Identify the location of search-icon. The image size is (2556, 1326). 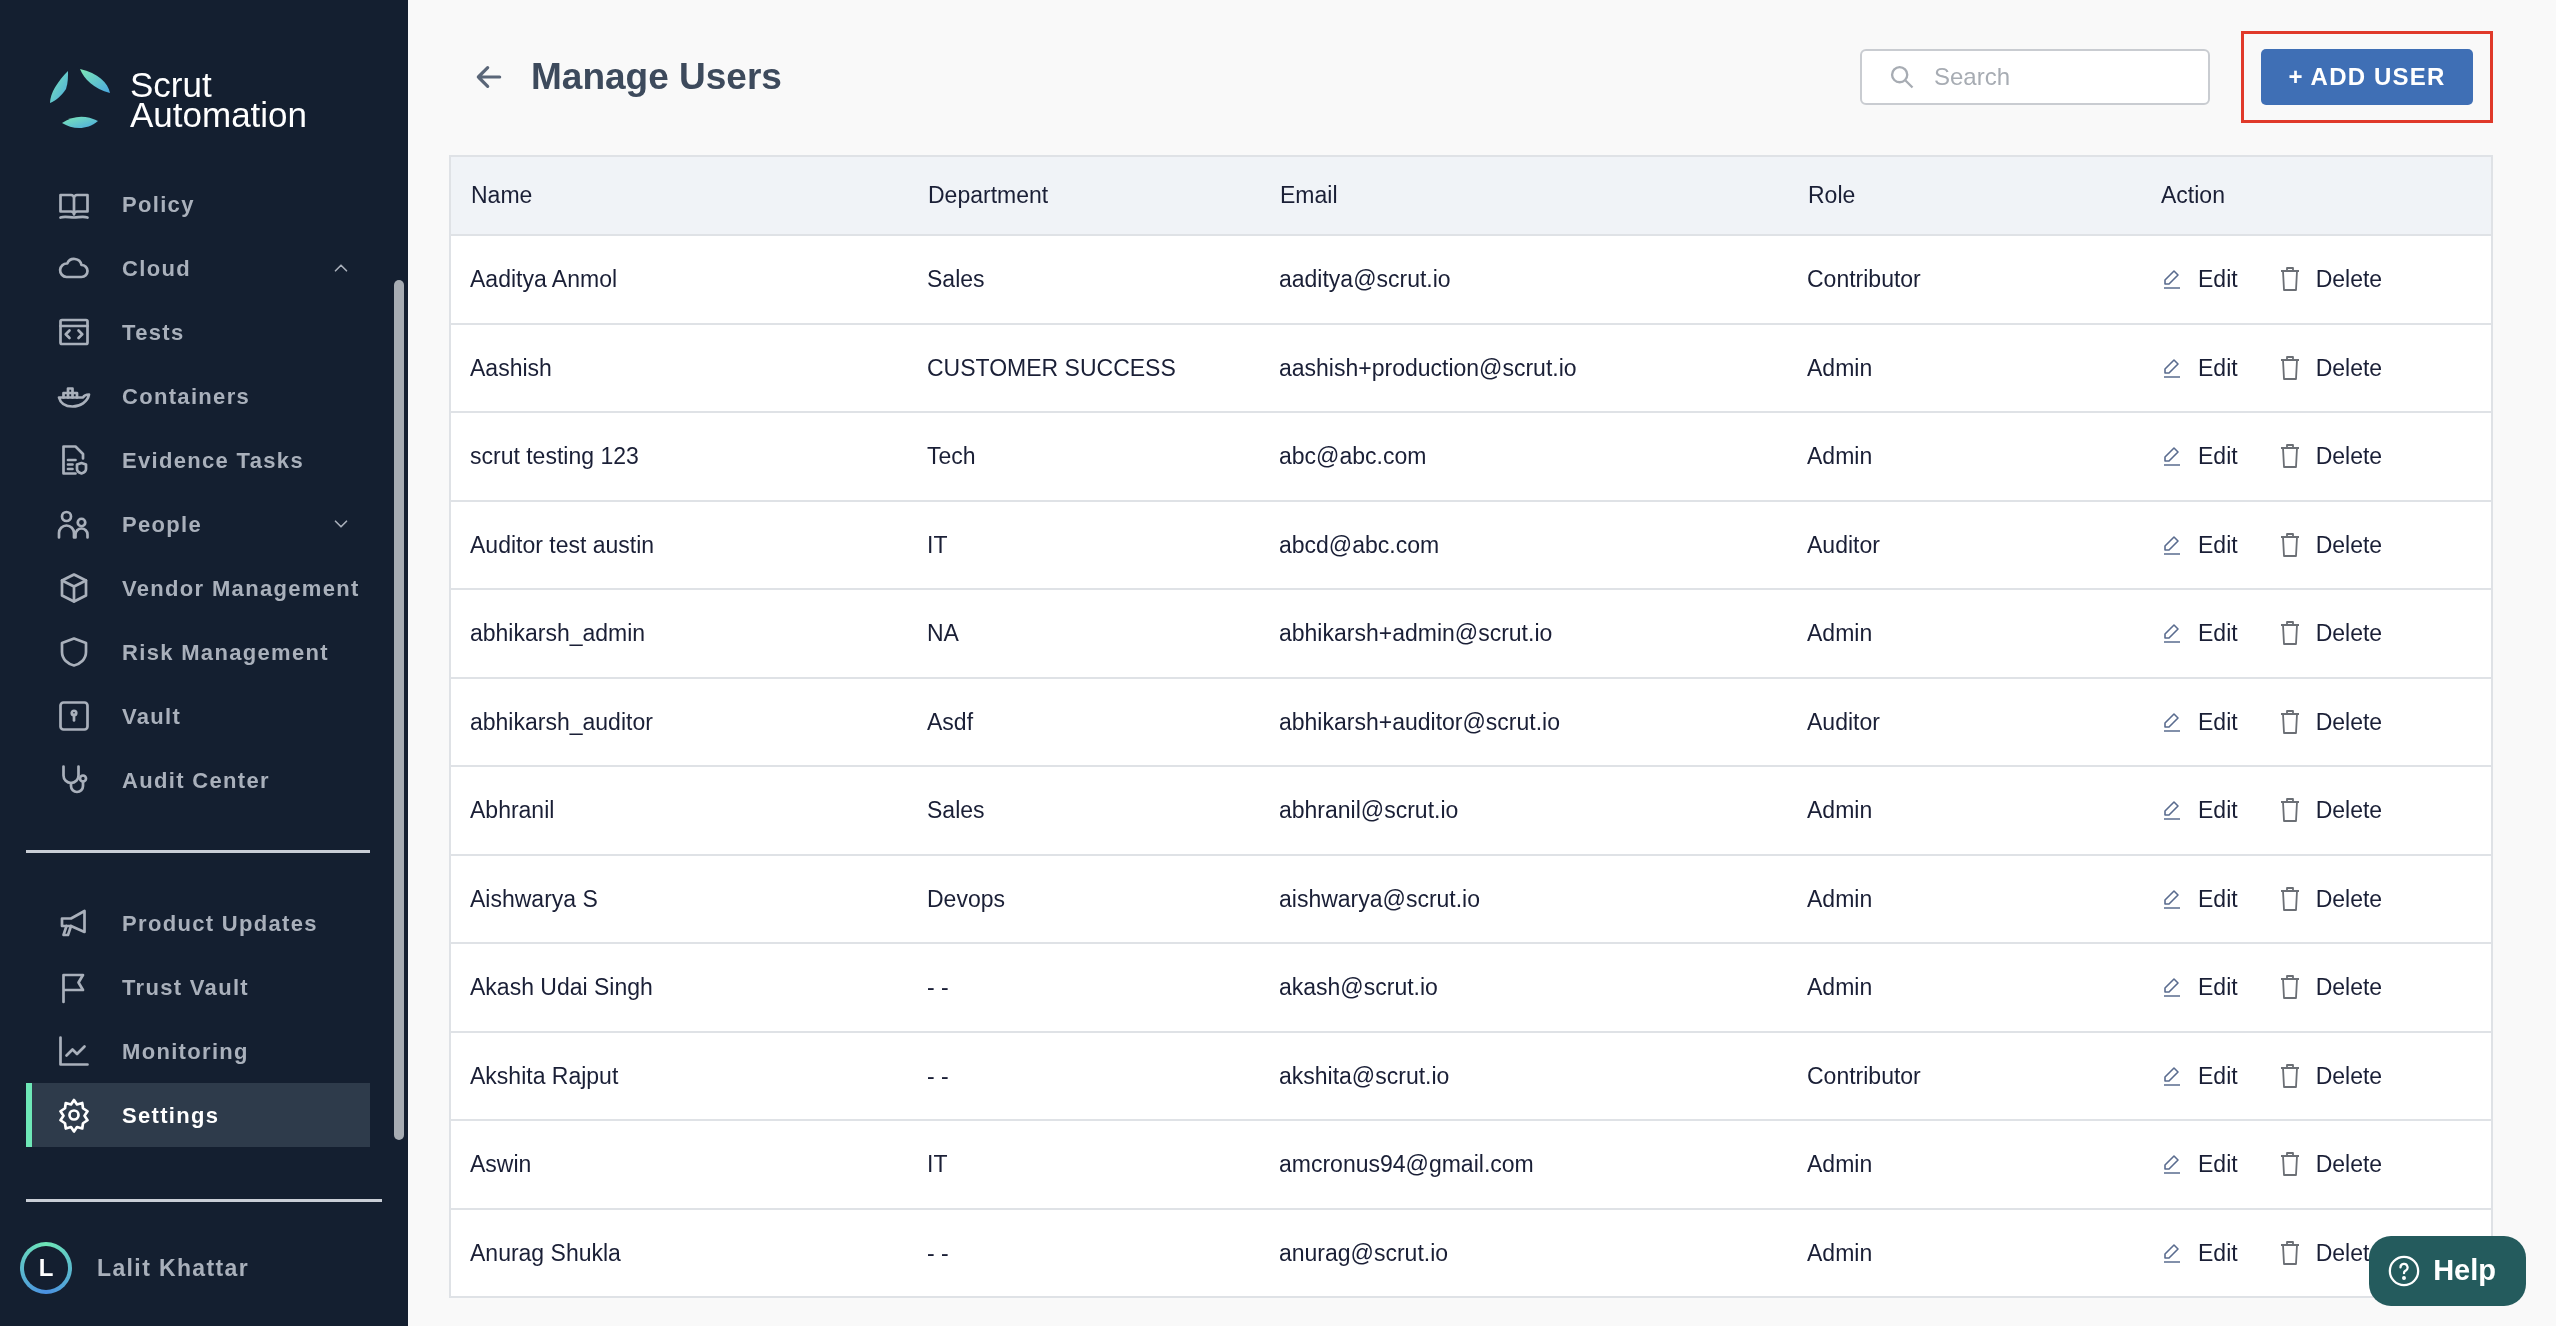
(1902, 77).